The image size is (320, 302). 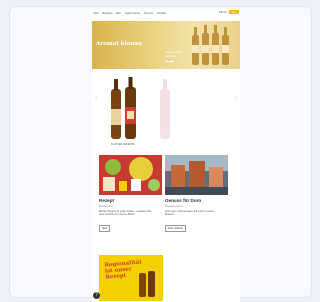 I want to click on brewery-title: Genuss für Dorn, so click(x=183, y=200).